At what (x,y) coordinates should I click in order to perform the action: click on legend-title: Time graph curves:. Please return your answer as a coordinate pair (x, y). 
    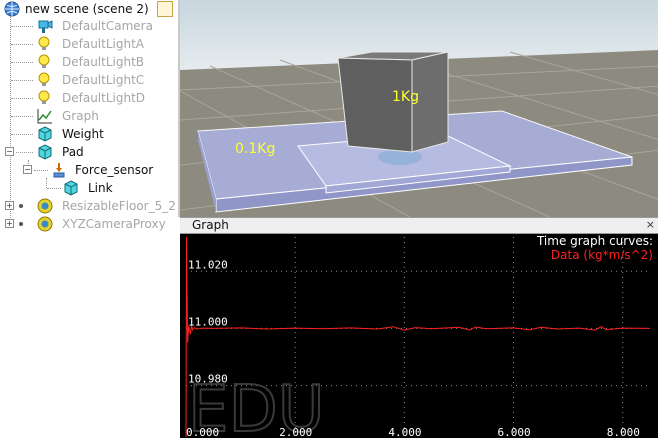
    Looking at the image, I should click on (594, 241).